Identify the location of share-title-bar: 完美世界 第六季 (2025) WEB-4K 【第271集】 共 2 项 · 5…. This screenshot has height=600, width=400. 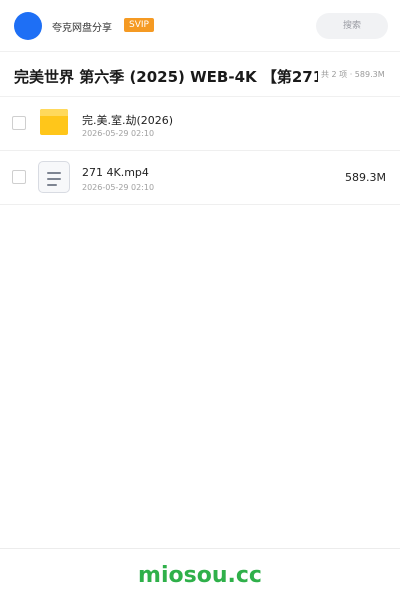
(200, 74).